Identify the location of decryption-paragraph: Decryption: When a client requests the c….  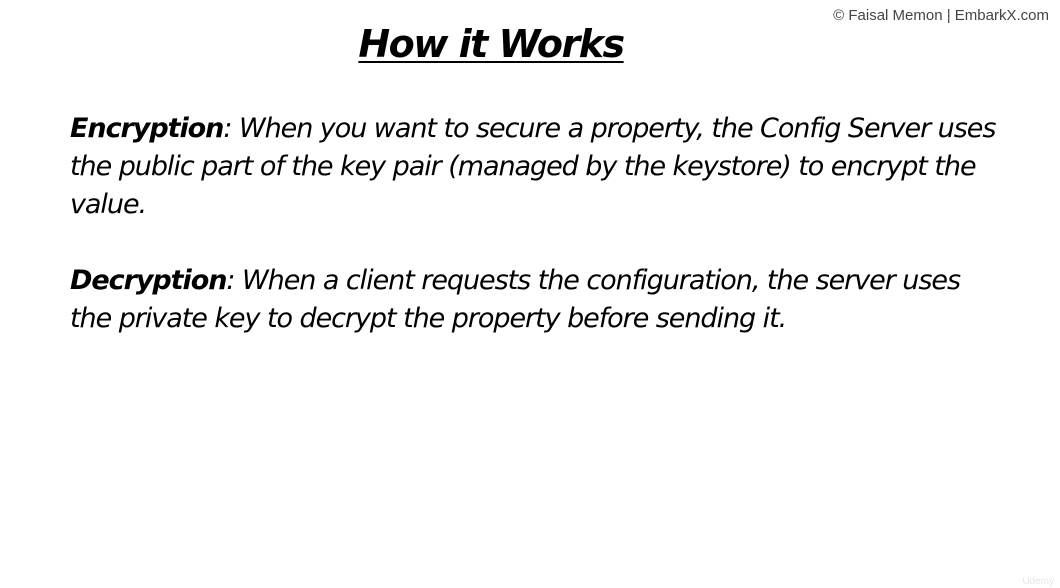
(535, 300).